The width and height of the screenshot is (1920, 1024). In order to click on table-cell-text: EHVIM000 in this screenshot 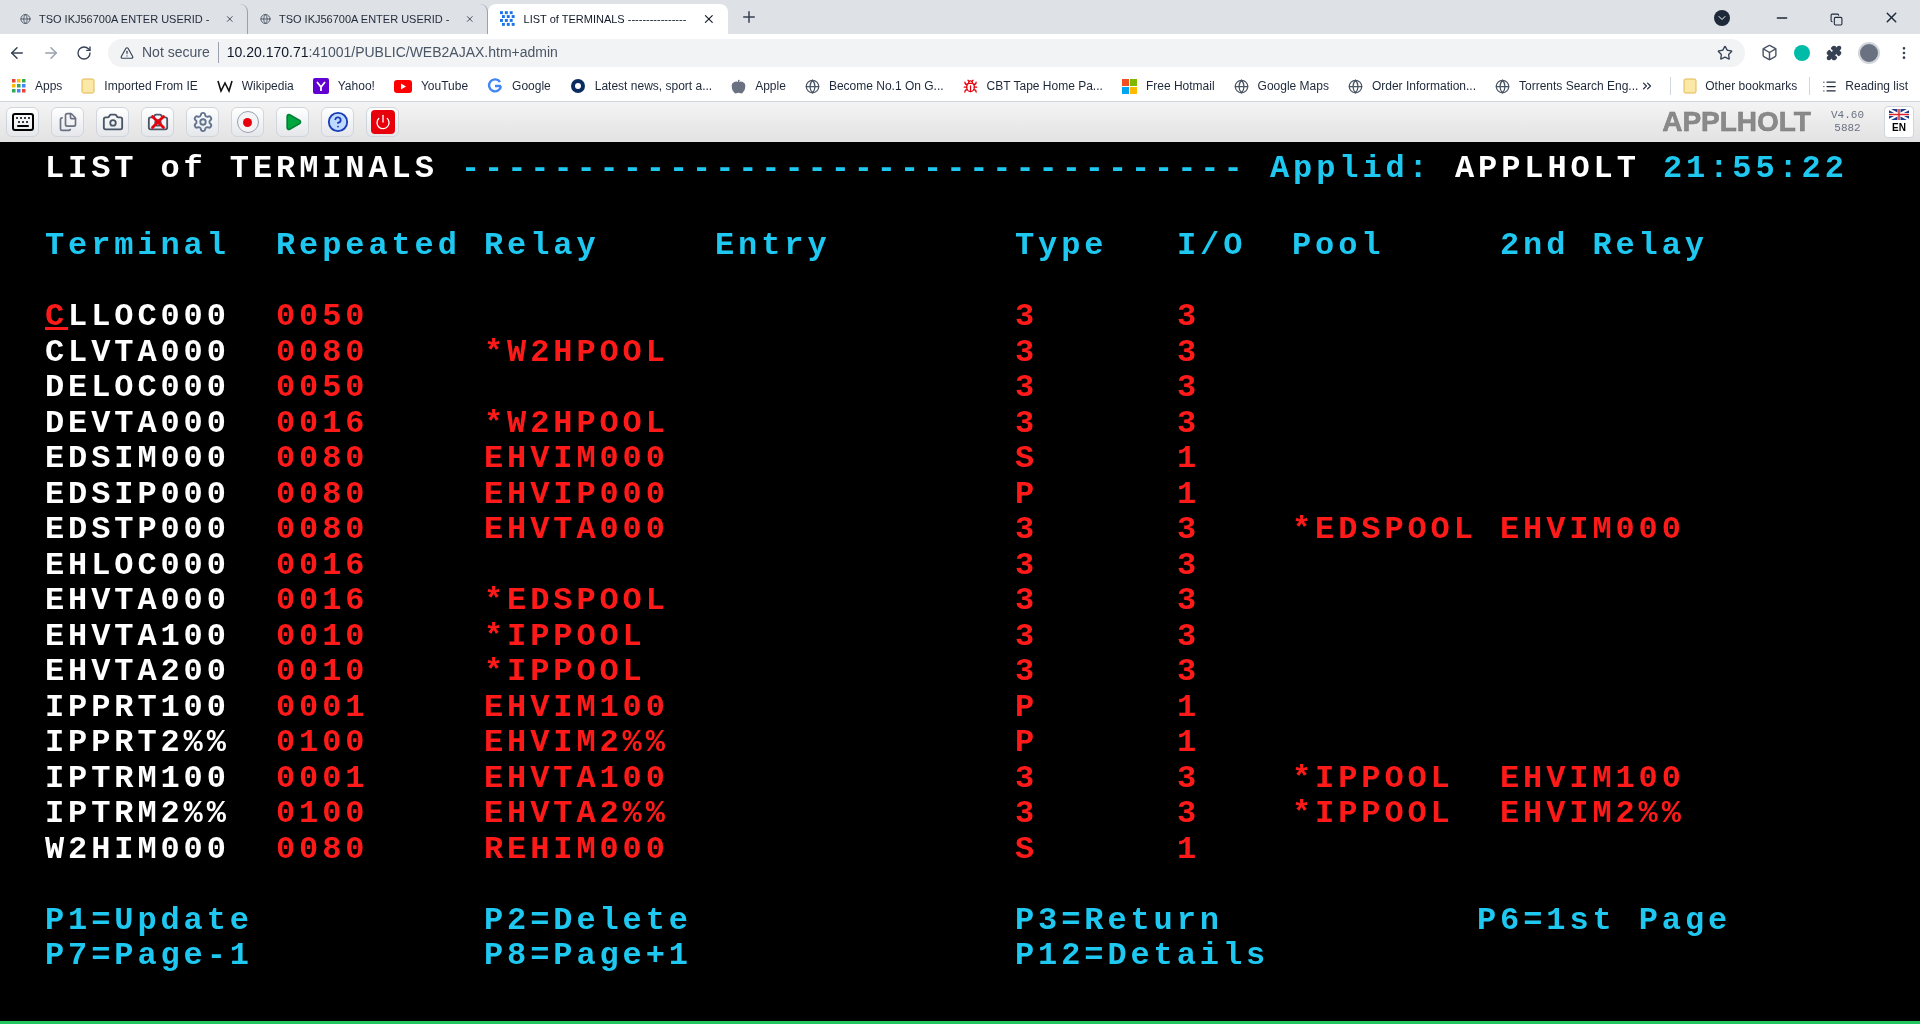, I will do `click(1593, 530)`.